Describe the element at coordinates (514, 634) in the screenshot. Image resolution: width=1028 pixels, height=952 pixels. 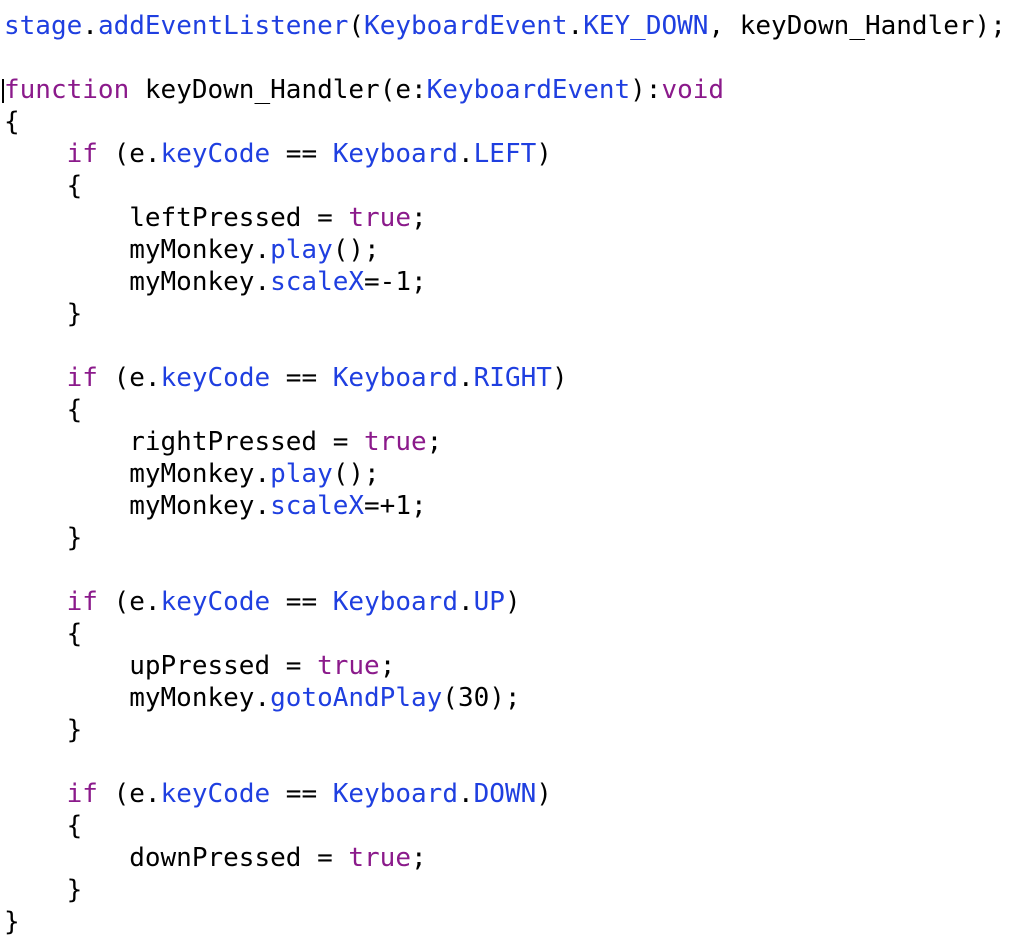
I see `code-line-20: {` at that location.